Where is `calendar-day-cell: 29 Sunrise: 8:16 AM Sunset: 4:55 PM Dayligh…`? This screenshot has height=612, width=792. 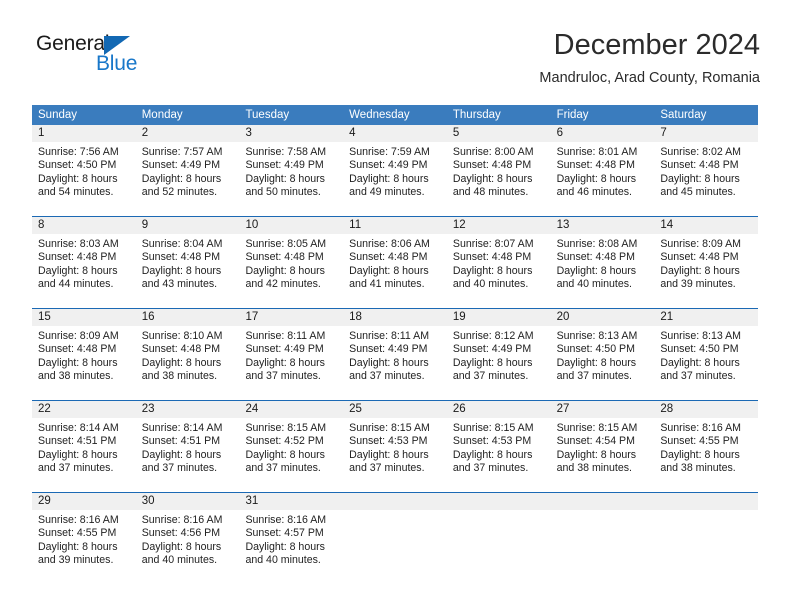 calendar-day-cell: 29 Sunrise: 8:16 AM Sunset: 4:55 PM Dayligh… is located at coordinates (84, 534).